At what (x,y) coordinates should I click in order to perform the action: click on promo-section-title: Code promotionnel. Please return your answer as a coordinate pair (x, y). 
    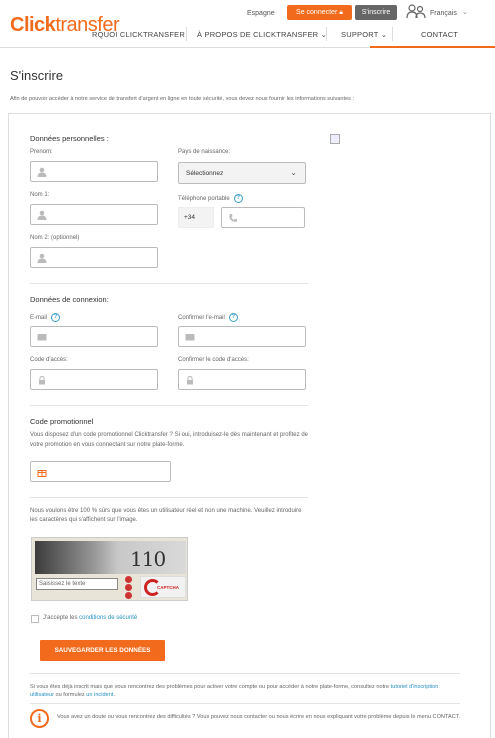
    Looking at the image, I should click on (62, 421).